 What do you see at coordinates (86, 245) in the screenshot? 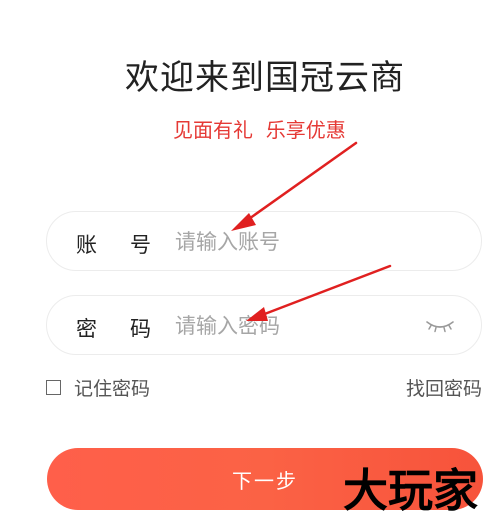
I see `account-label-char-1: 账` at bounding box center [86, 245].